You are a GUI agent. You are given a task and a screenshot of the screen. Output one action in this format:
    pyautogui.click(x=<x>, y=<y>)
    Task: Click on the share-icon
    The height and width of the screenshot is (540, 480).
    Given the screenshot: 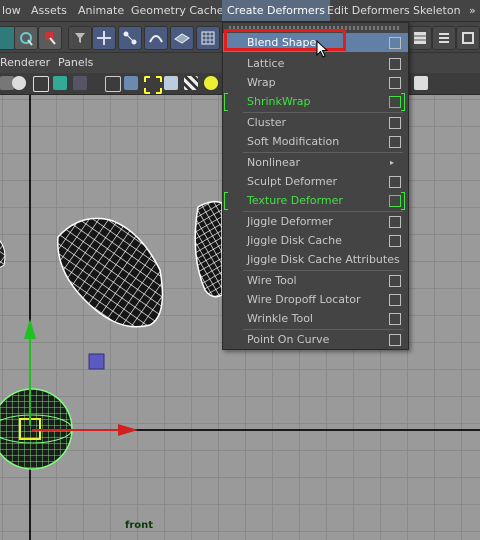 What is the action you would take?
    pyautogui.click(x=421, y=83)
    